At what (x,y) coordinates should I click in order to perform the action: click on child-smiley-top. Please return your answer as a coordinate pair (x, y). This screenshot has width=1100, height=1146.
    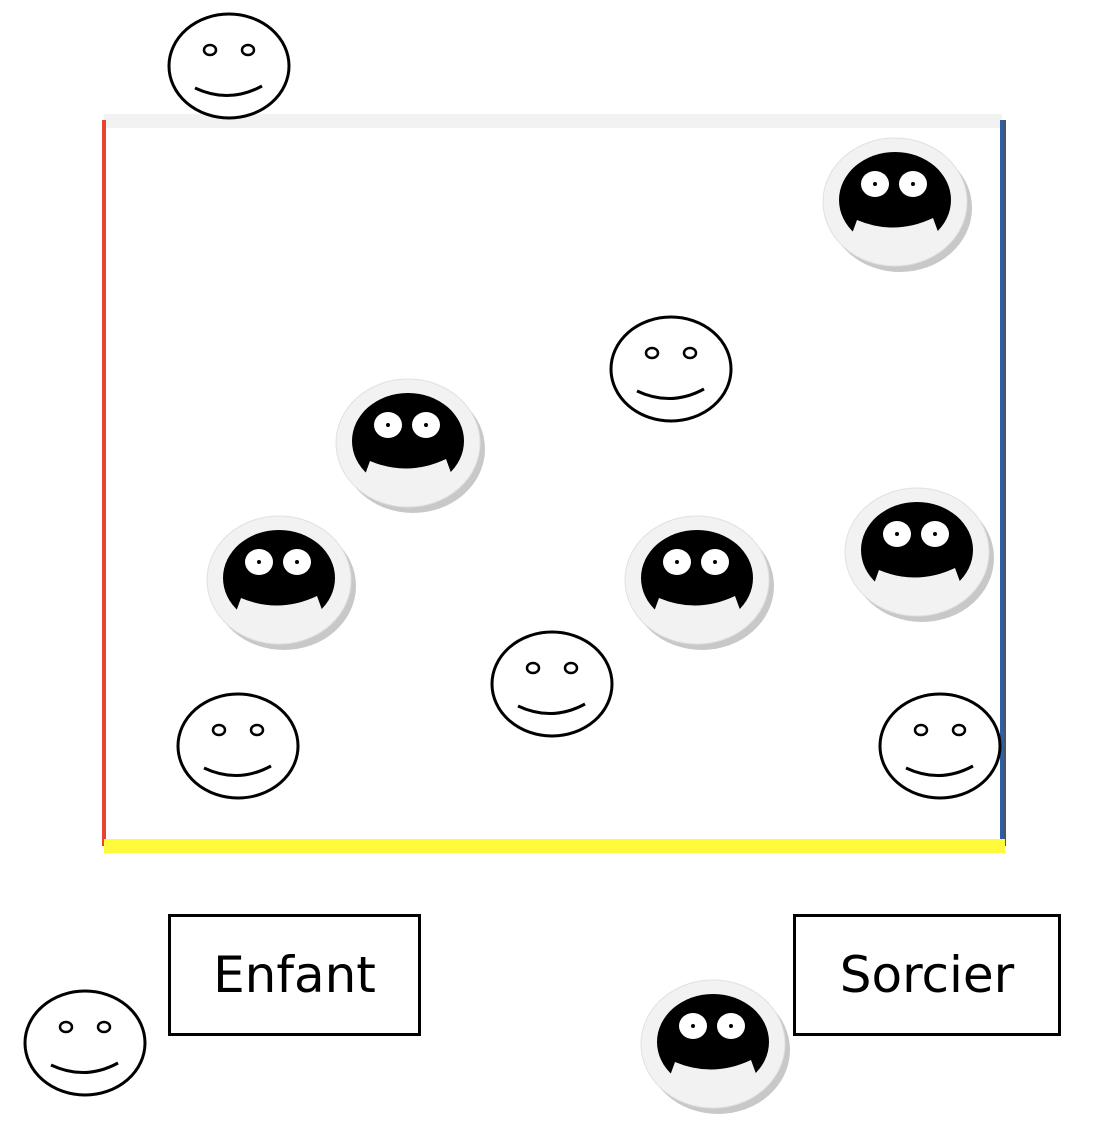
    Looking at the image, I should click on (229, 66).